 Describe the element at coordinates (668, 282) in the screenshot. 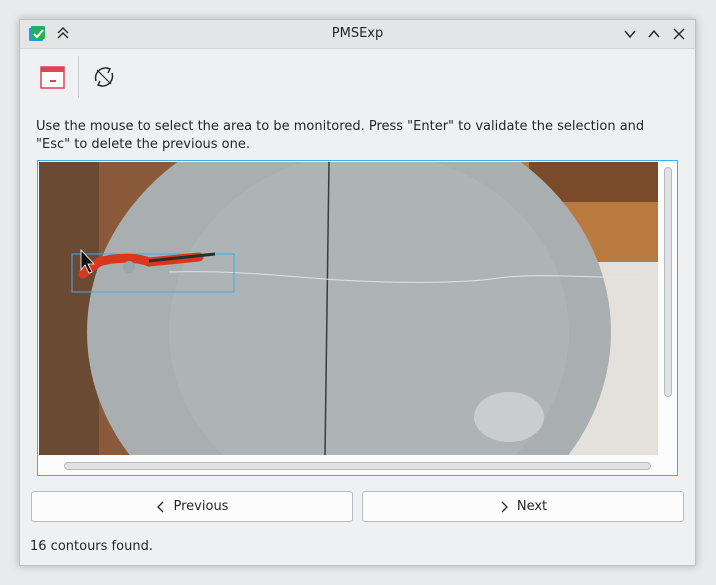

I see `vertical-scrollbar` at that location.